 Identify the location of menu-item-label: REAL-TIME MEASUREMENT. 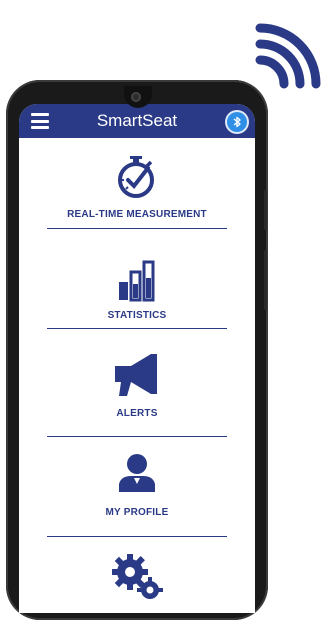
(137, 214).